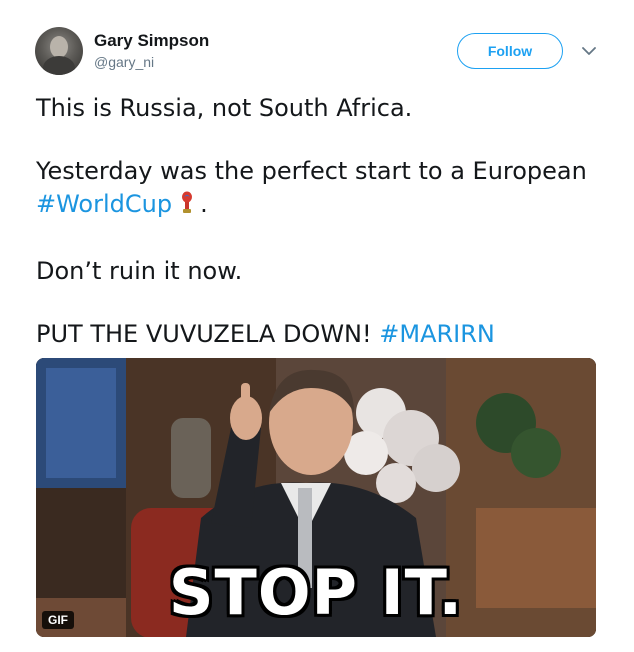 This screenshot has width=634, height=652. I want to click on hashtag-marirn: #MARIRN, so click(437, 334).